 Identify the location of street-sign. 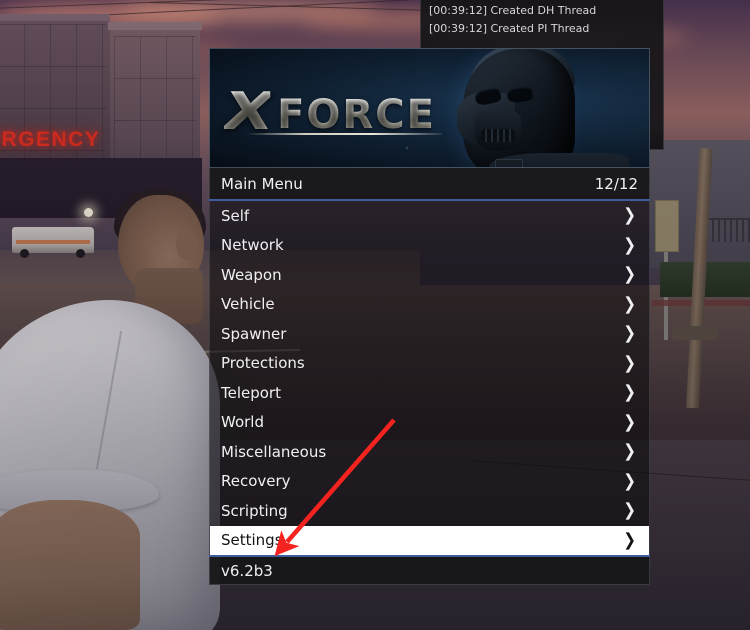
(667, 226).